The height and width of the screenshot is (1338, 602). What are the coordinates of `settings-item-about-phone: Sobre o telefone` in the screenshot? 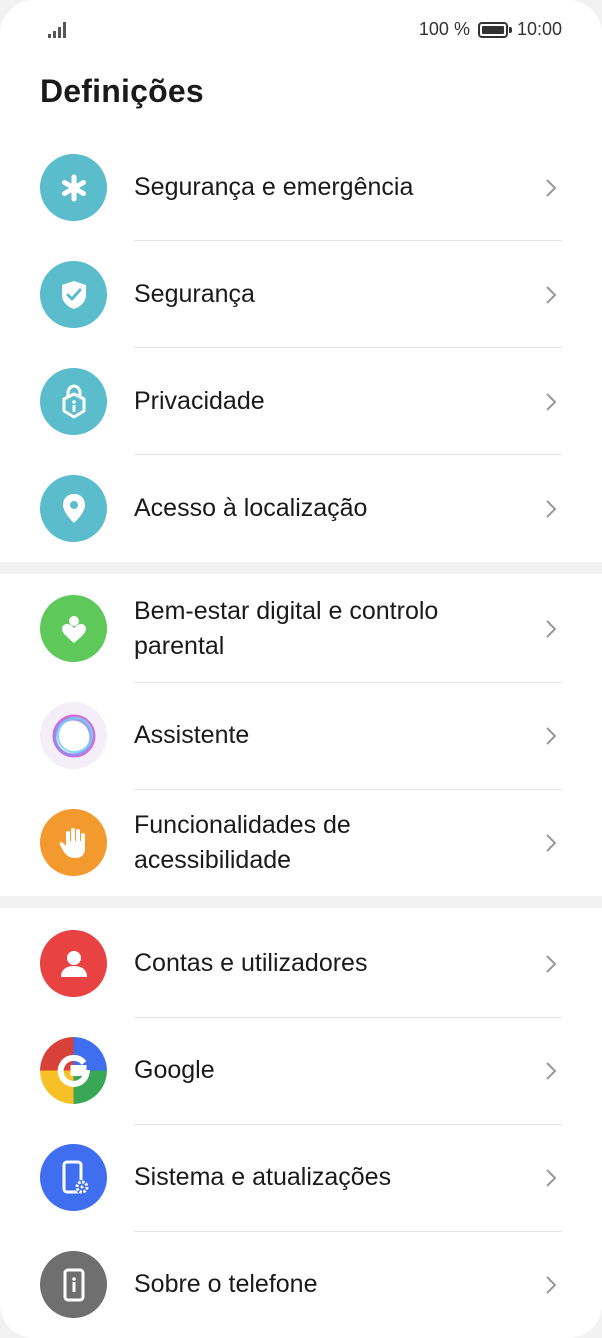 It's located at (301, 1284).